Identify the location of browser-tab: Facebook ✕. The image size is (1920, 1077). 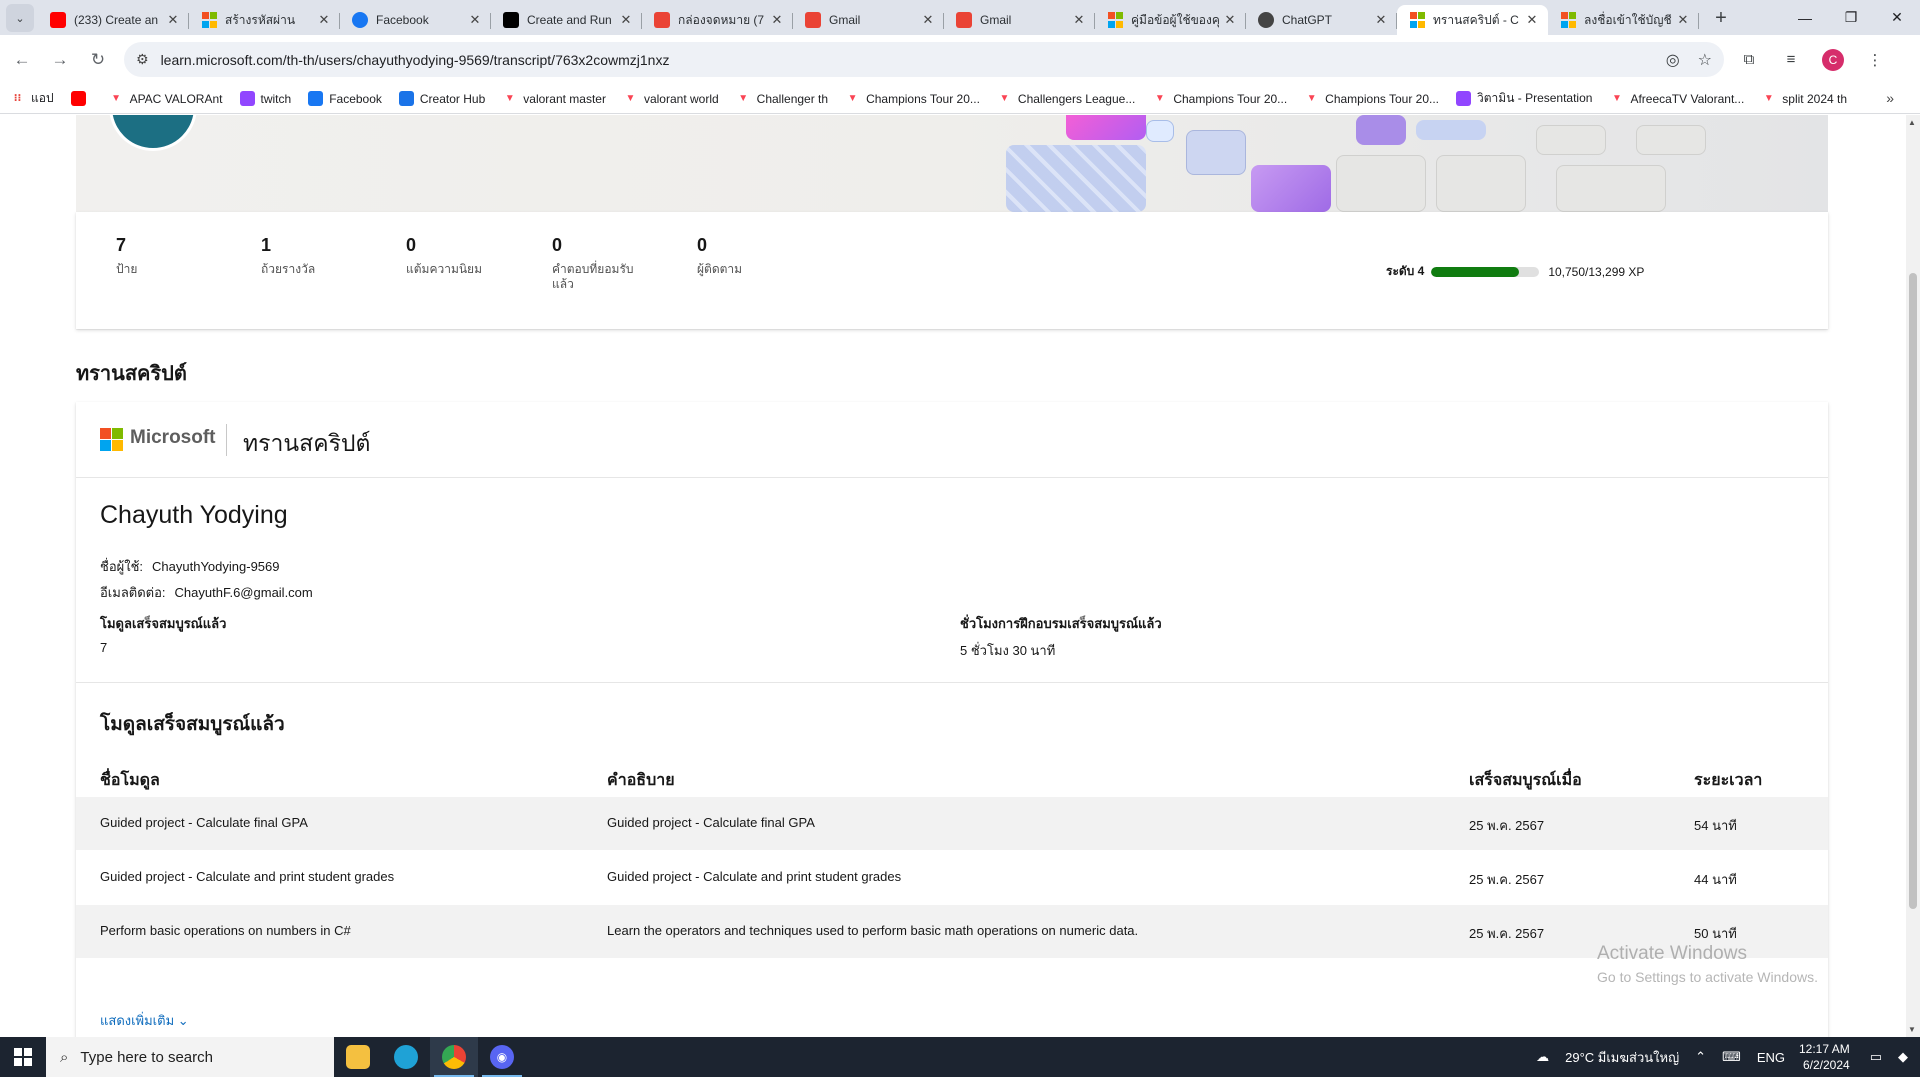
(415, 20).